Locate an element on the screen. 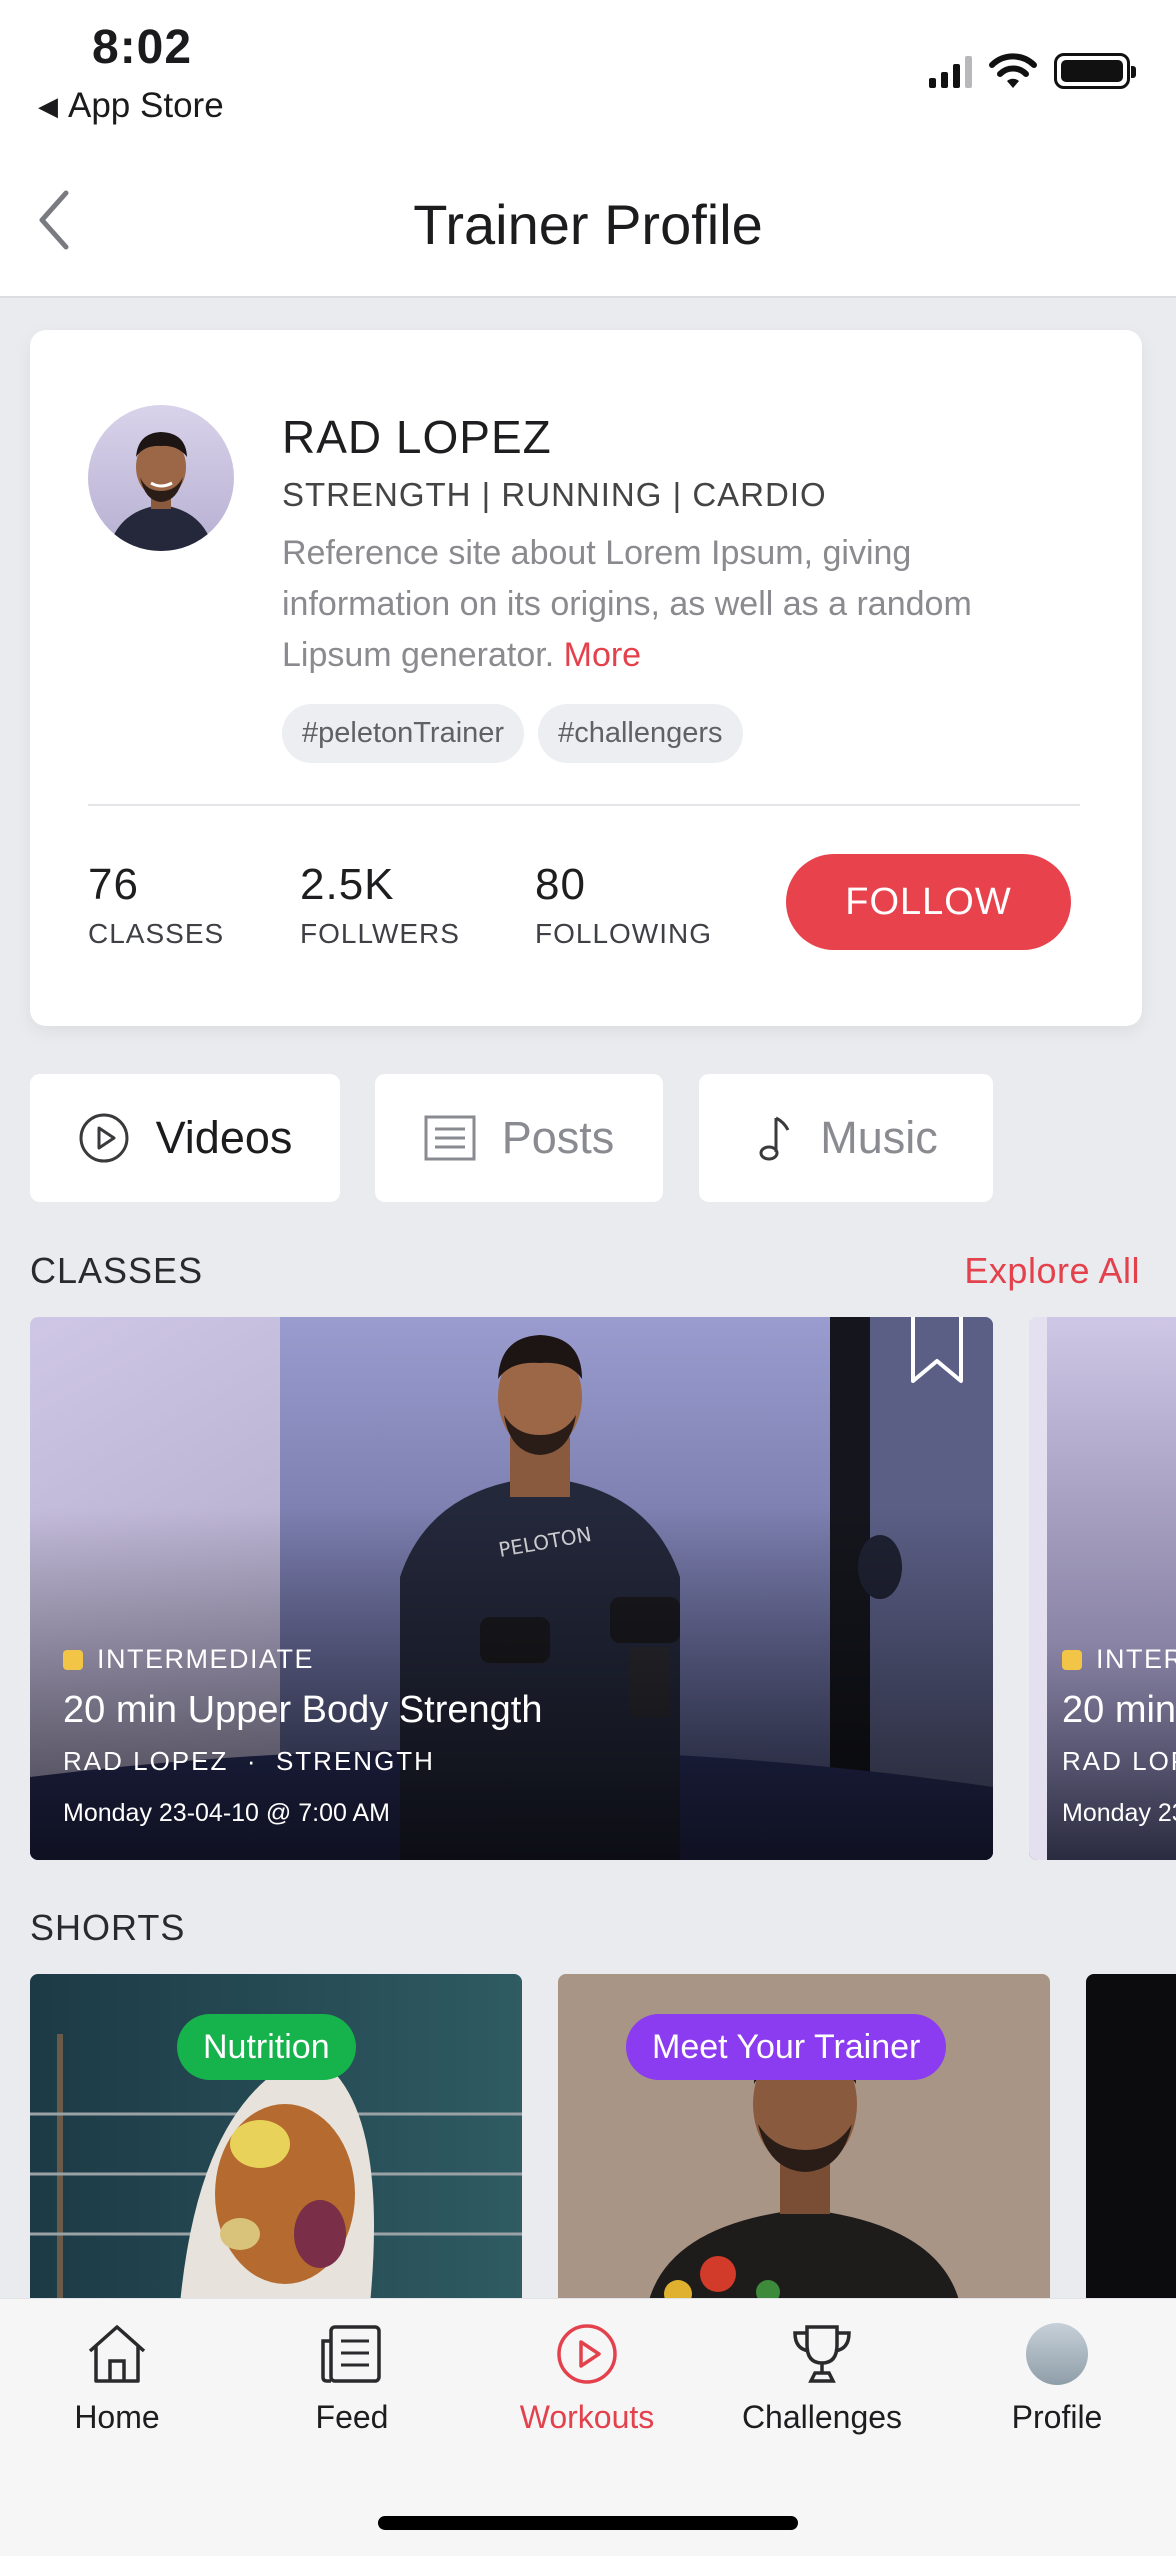  status-icons is located at coordinates (1032, 71).